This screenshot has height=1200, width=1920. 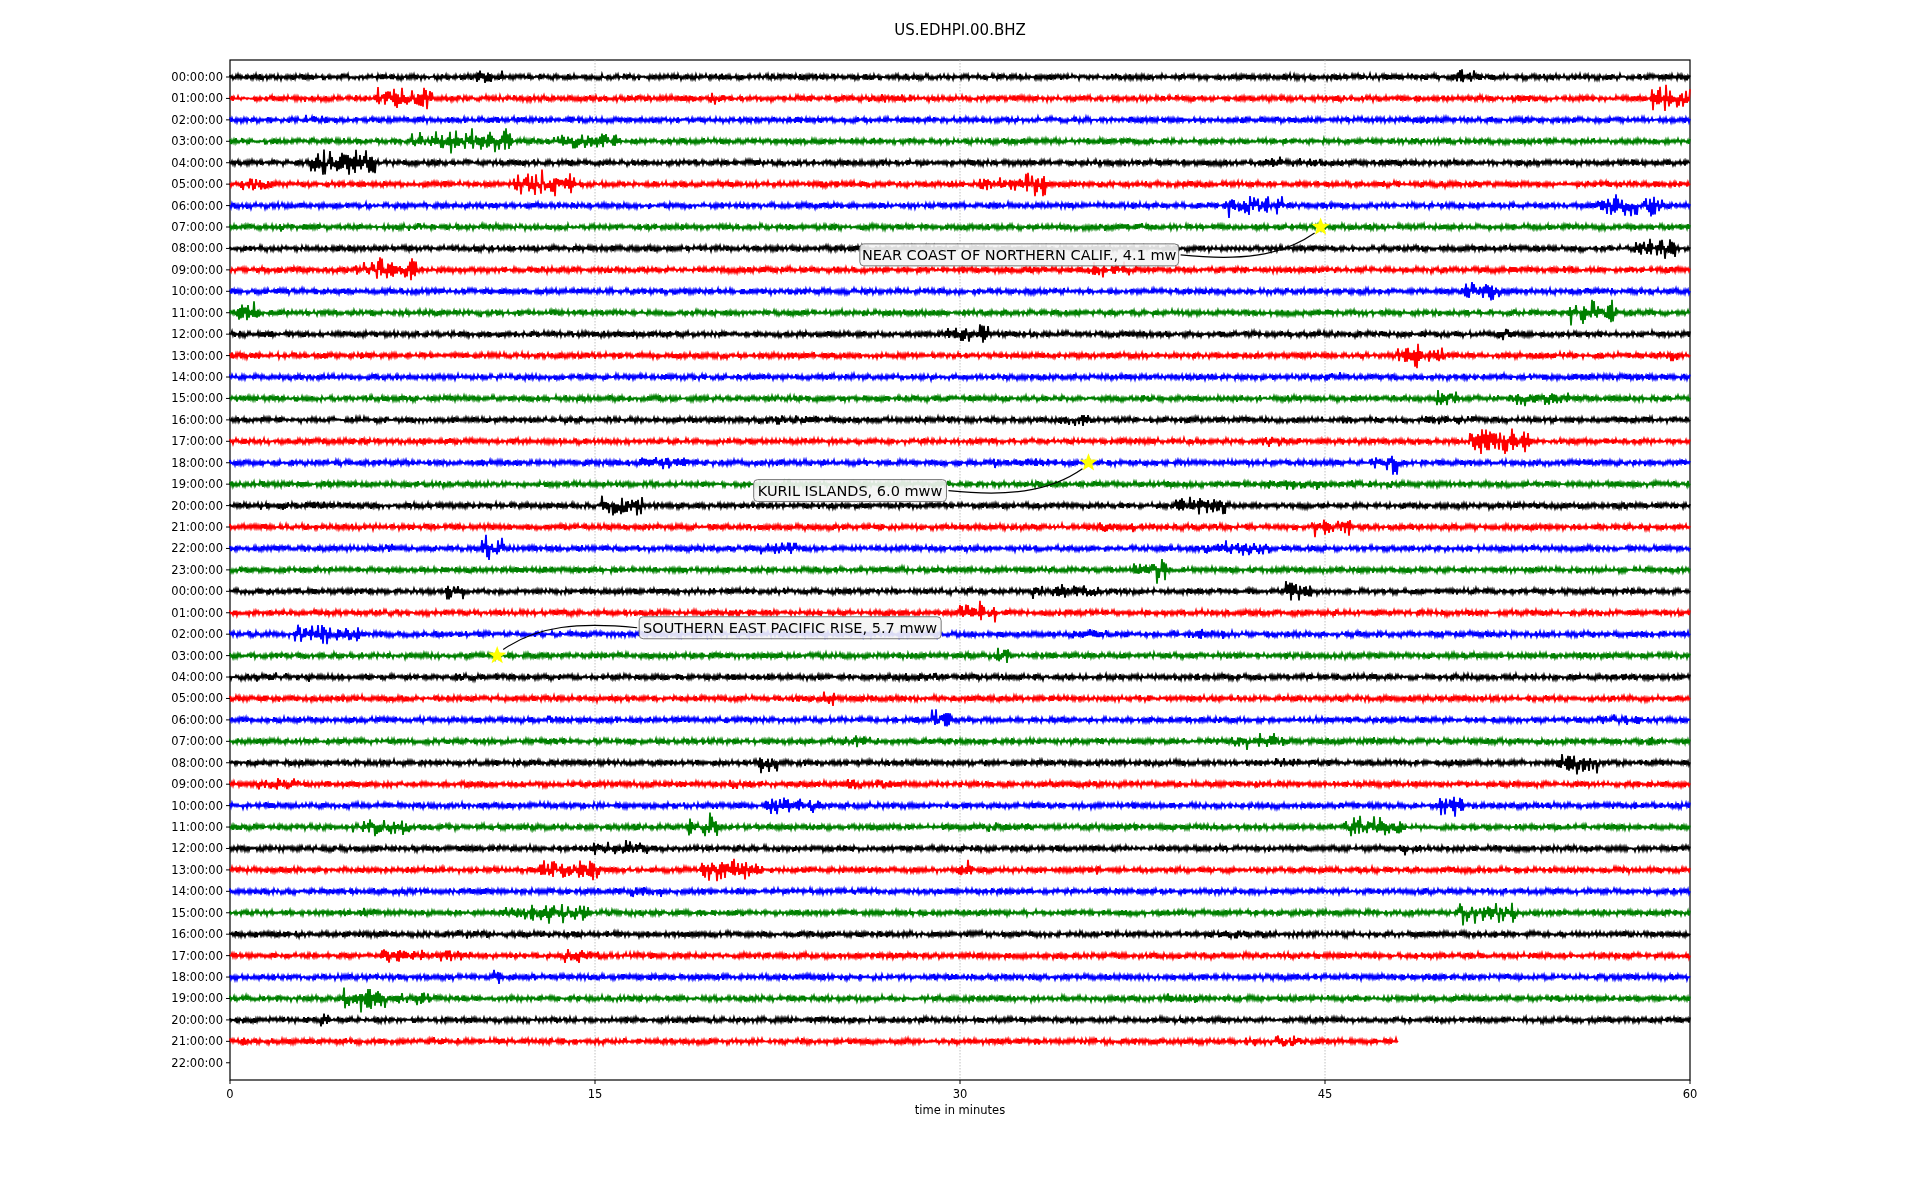 What do you see at coordinates (1019, 255) in the screenshot?
I see `event-label: NEAR COAST OF NORTHERN CALIF., 4.1 mw` at bounding box center [1019, 255].